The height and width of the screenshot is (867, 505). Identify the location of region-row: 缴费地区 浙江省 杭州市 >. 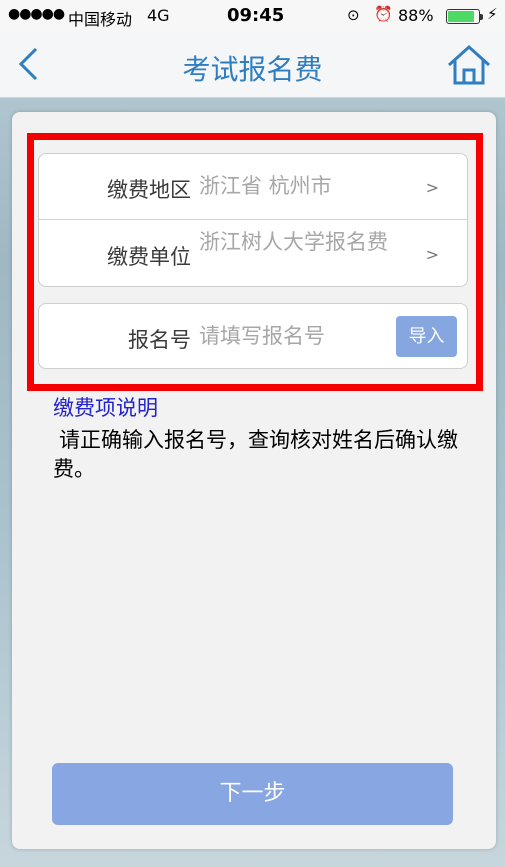
(253, 187).